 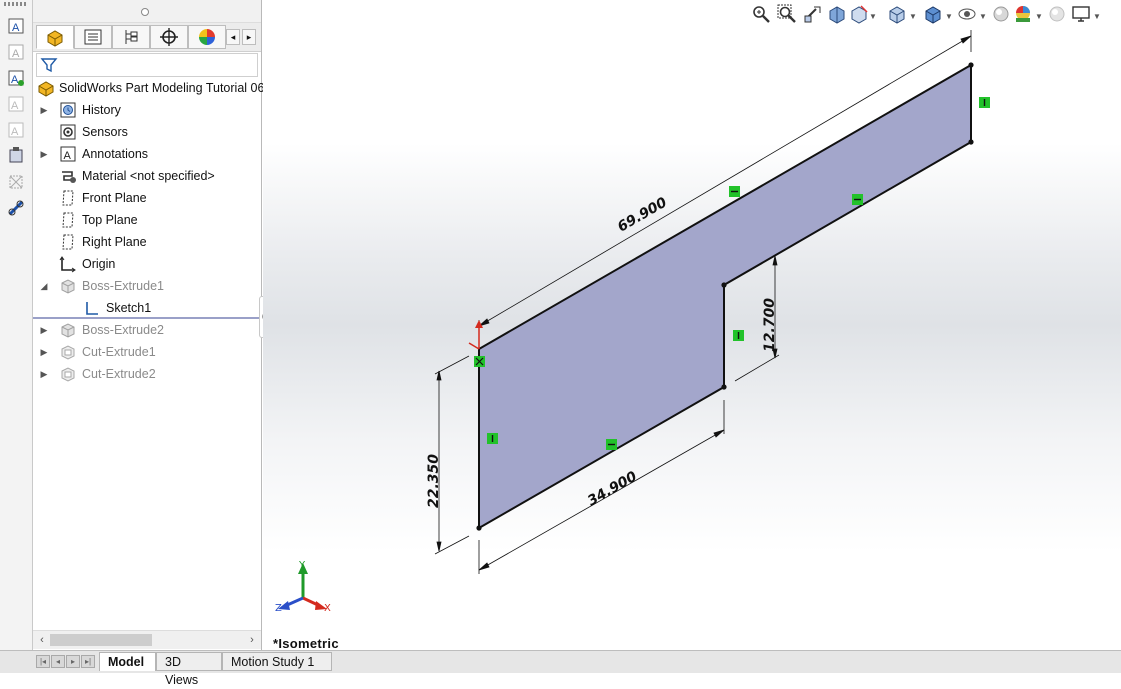 I want to click on tree-item-history: ▶ History, so click(x=147, y=110).